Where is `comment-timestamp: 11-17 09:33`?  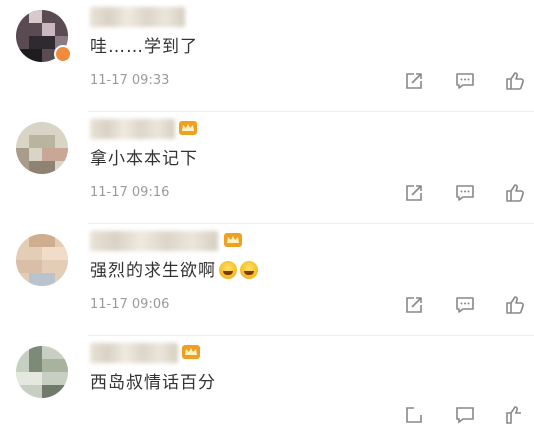 comment-timestamp: 11-17 09:33 is located at coordinates (130, 80).